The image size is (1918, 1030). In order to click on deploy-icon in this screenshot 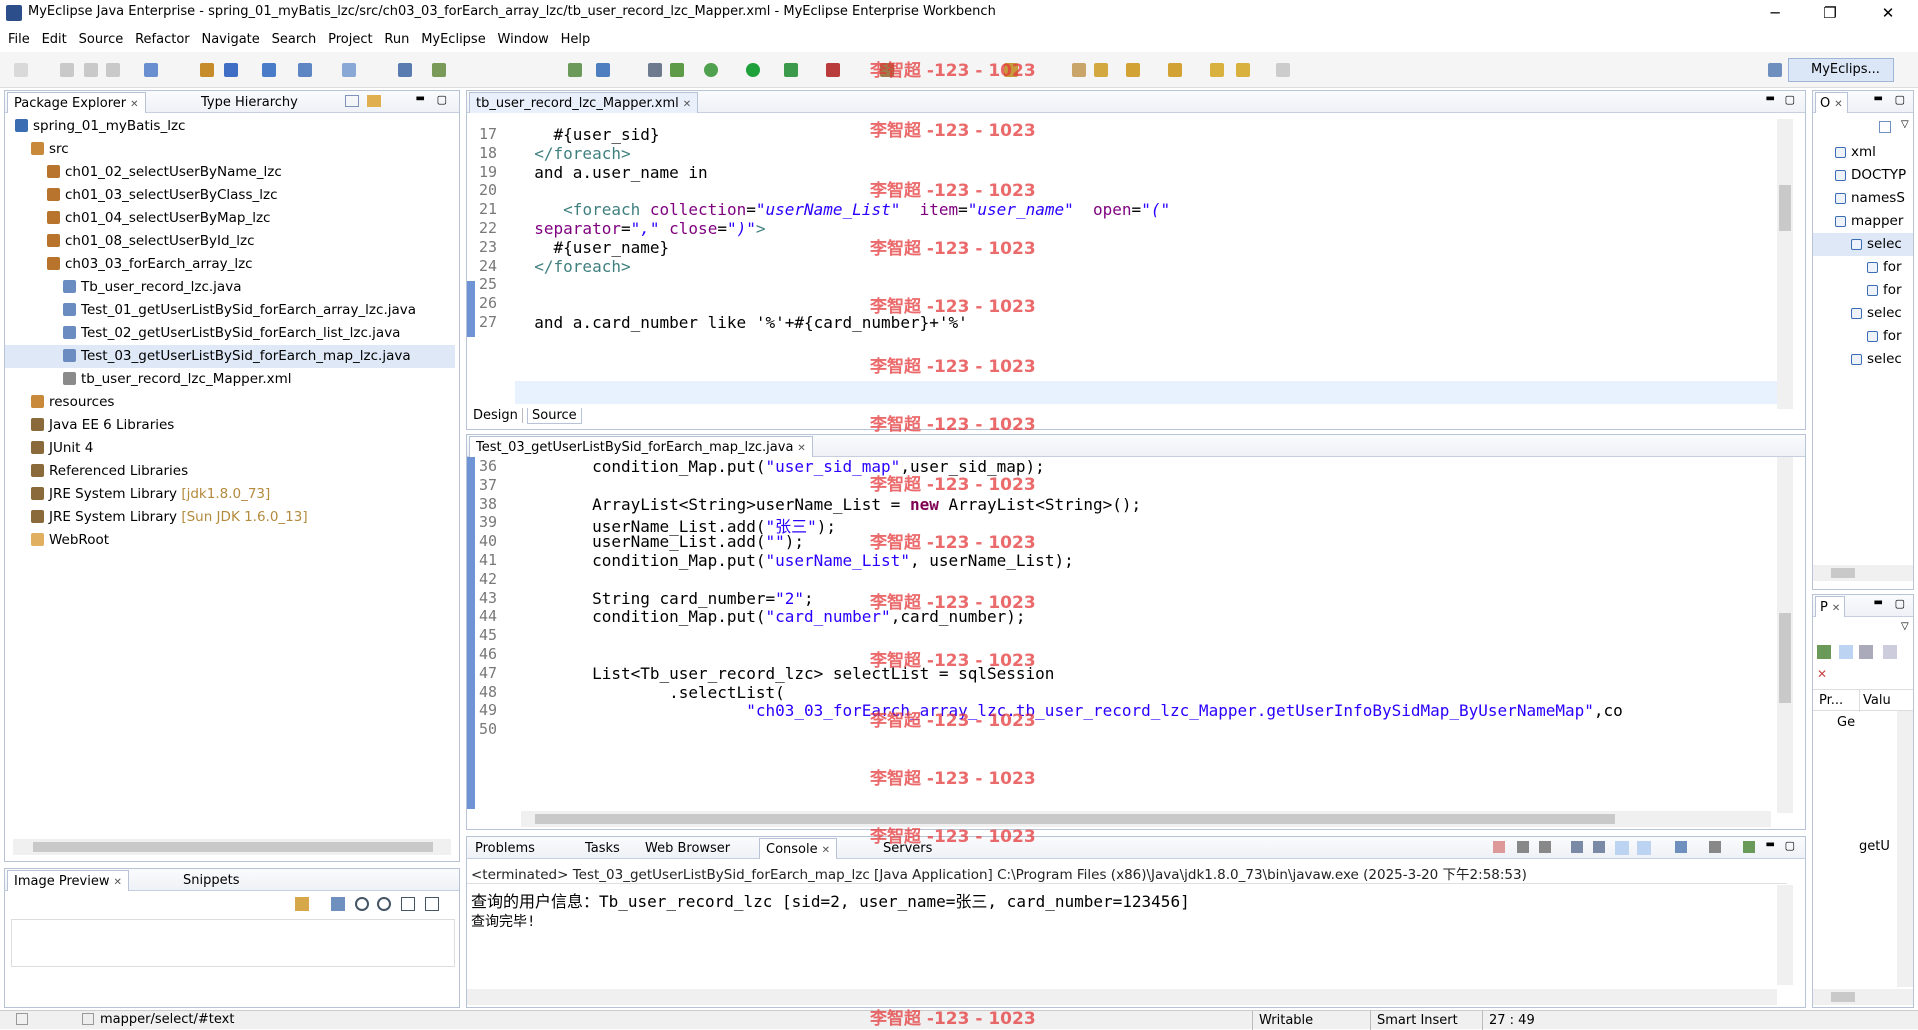, I will do `click(231, 70)`.